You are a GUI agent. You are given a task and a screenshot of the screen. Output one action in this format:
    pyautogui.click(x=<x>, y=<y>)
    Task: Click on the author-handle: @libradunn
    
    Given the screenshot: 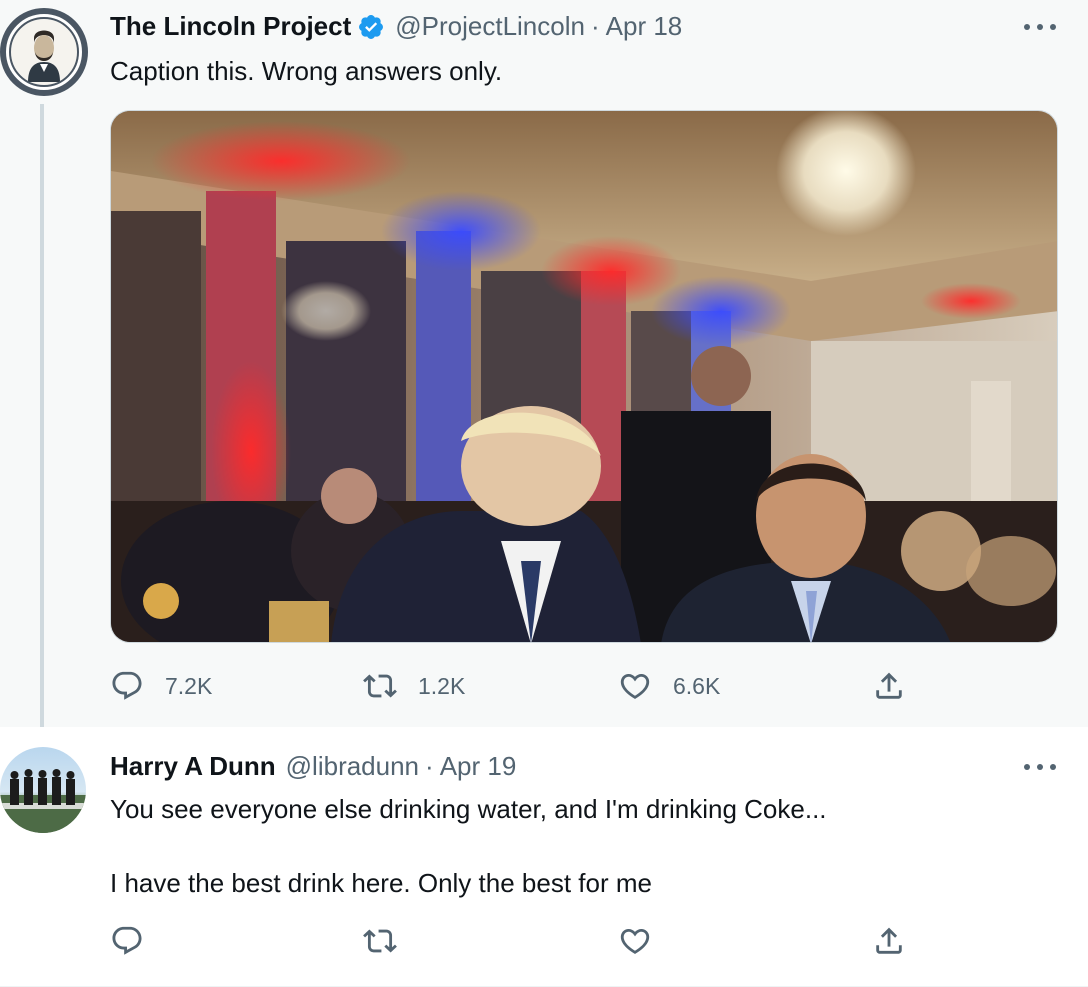 What is the action you would take?
    pyautogui.click(x=352, y=766)
    